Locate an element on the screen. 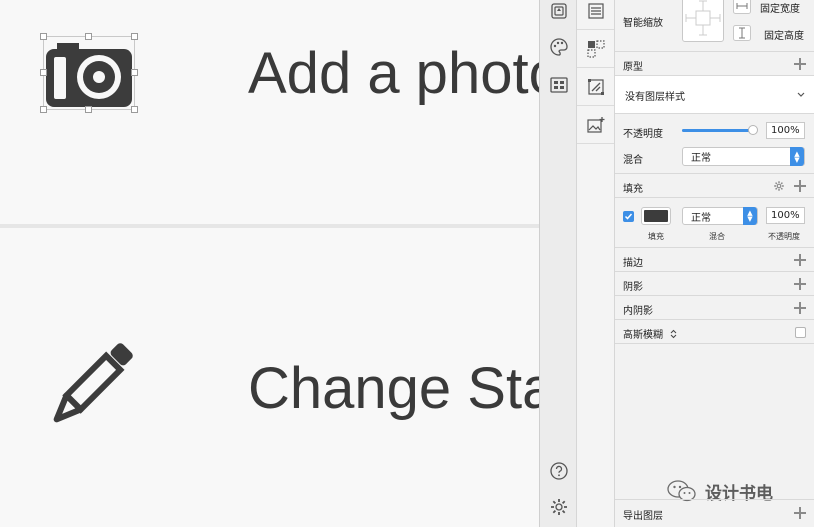  opacity-slider-knob is located at coordinates (753, 130).